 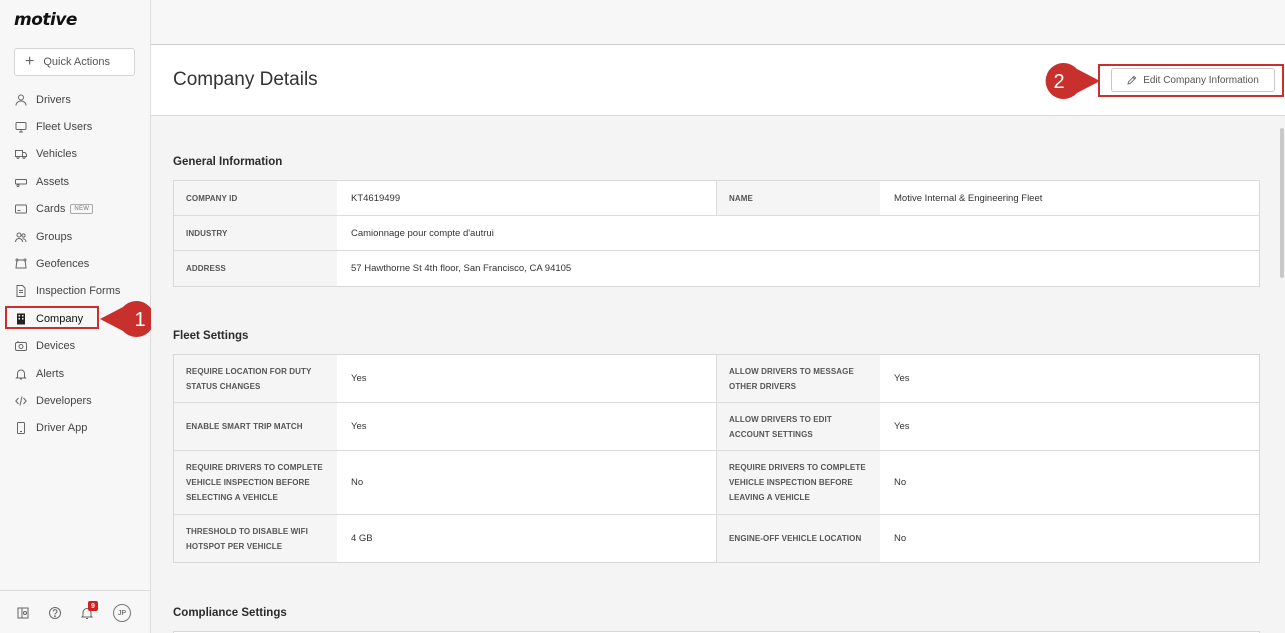 What do you see at coordinates (230, 613) in the screenshot?
I see `compliance-settings-title: Compliance Settings` at bounding box center [230, 613].